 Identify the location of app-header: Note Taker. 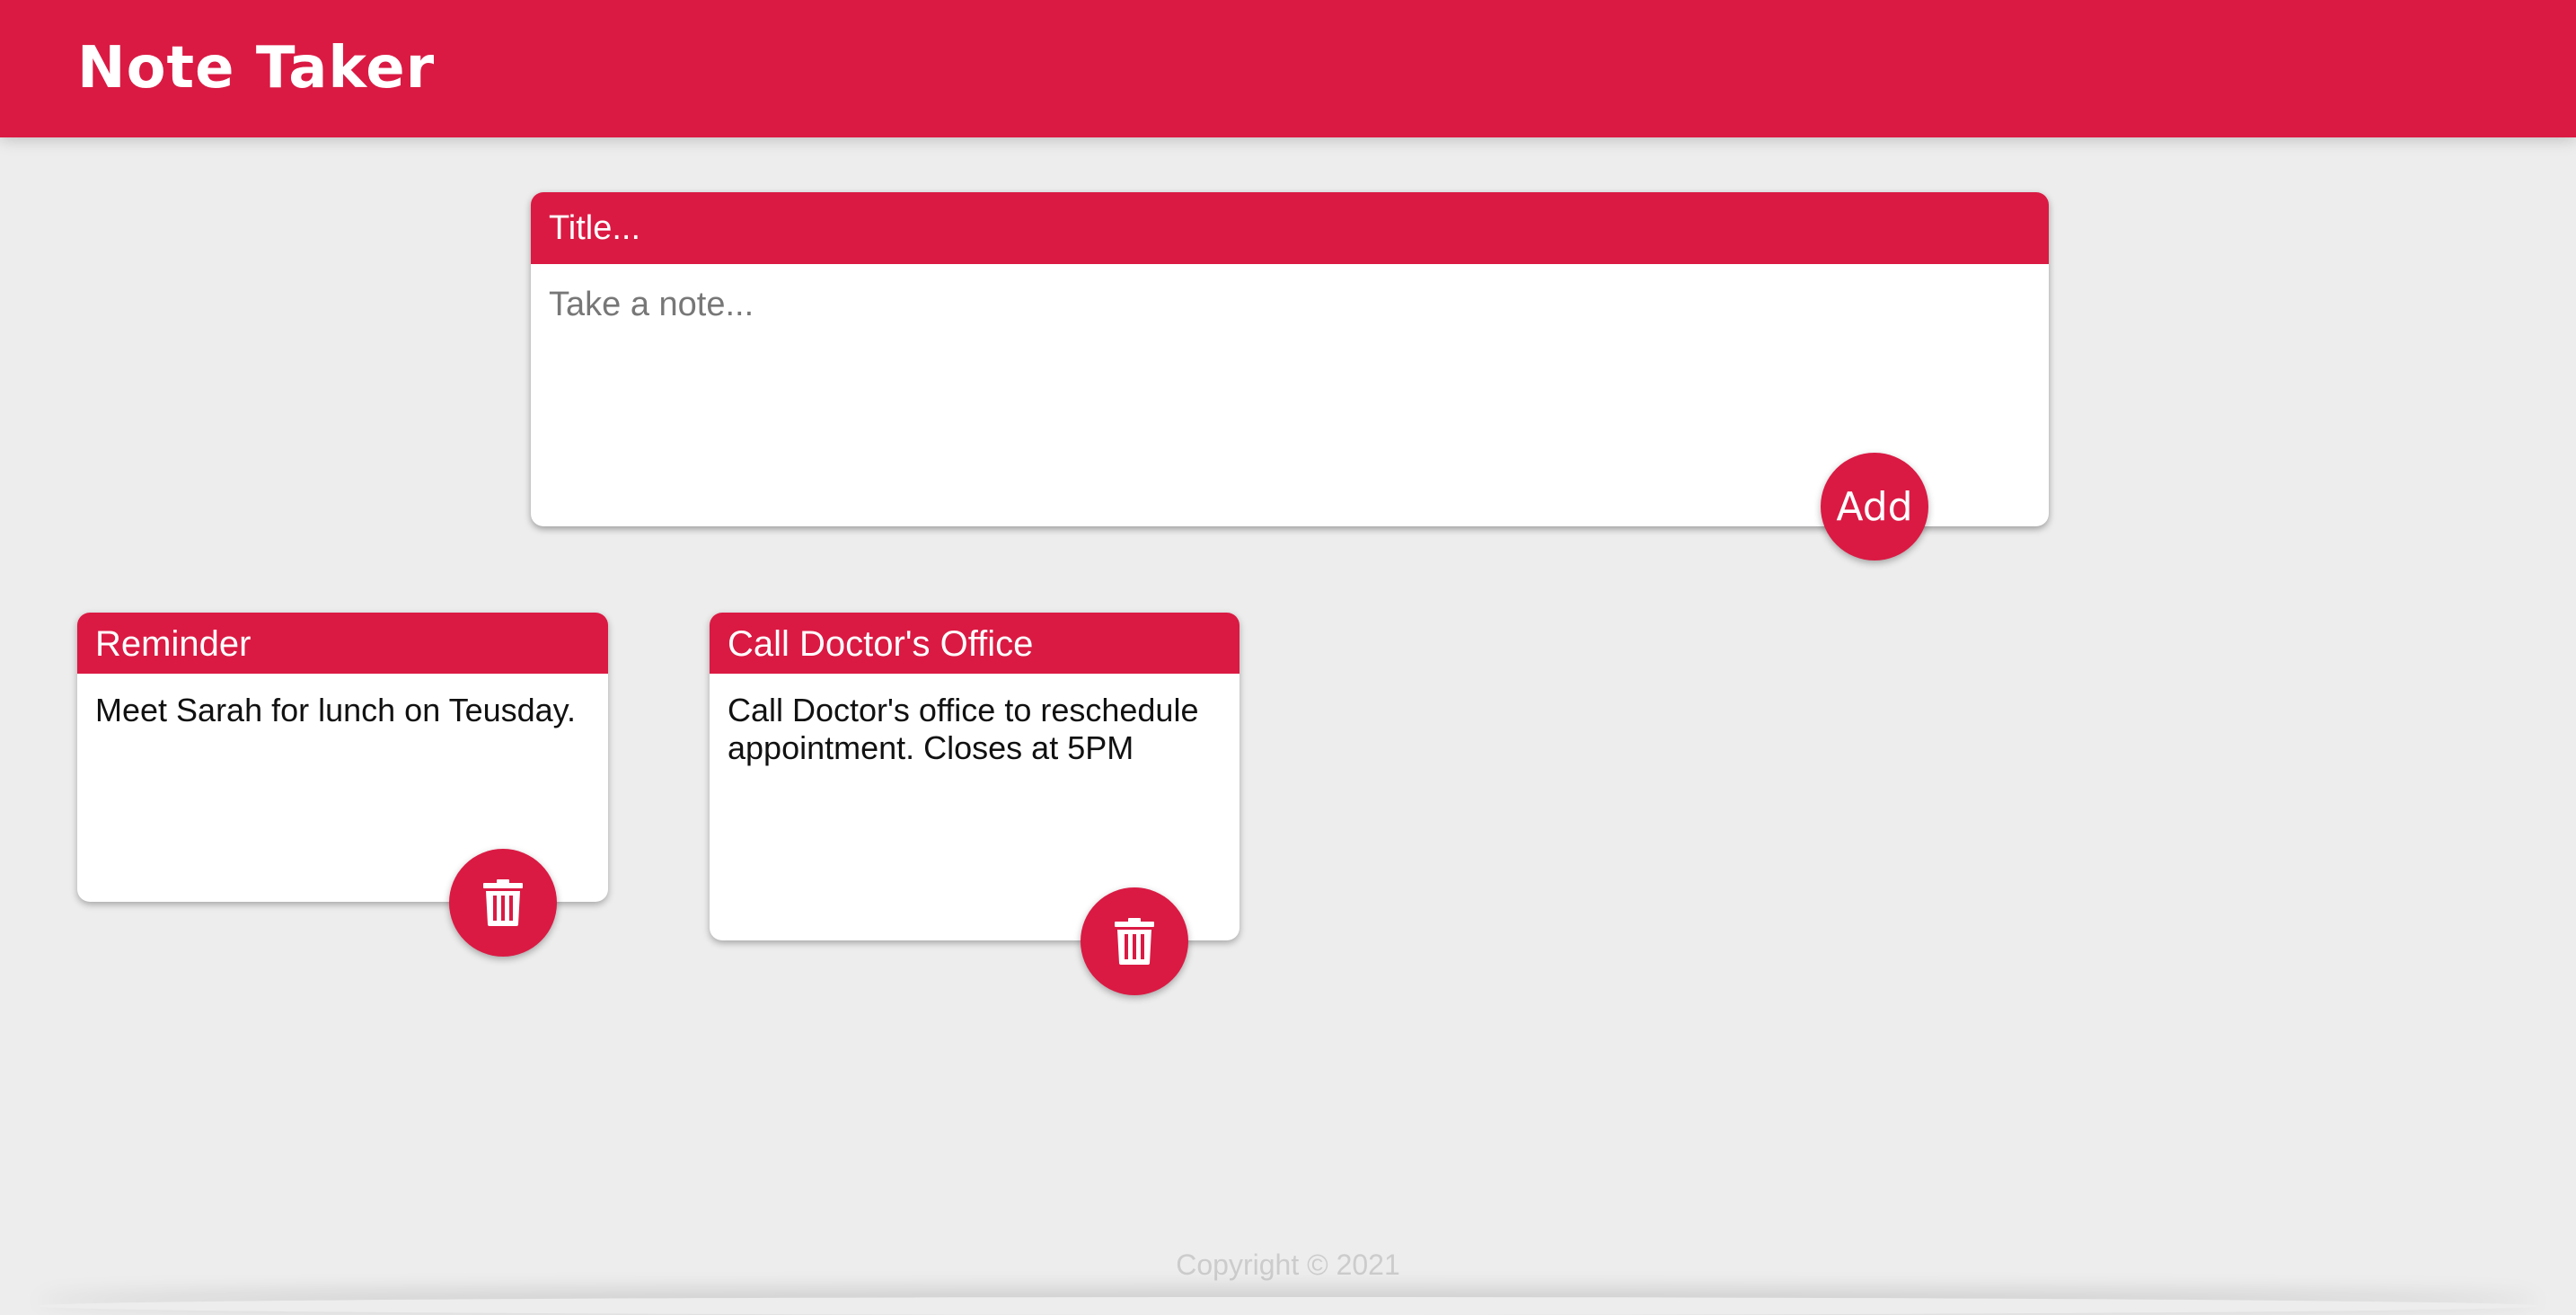
(1288, 68).